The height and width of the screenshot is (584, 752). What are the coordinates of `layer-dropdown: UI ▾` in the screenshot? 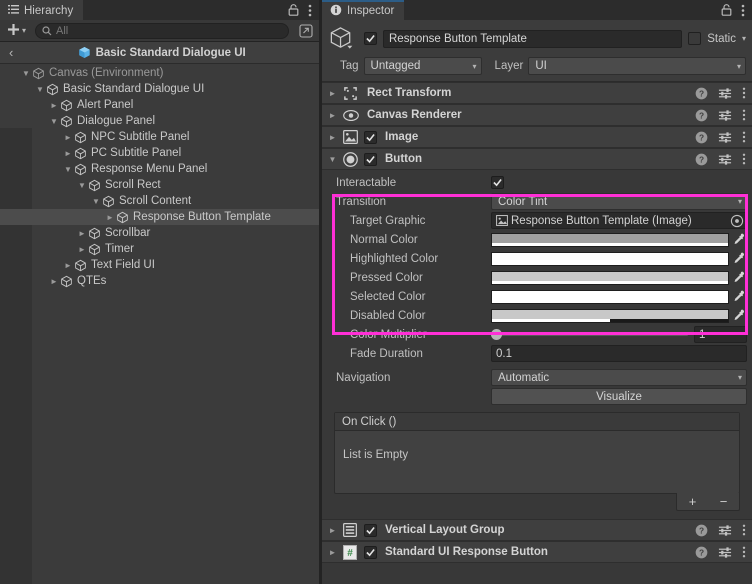 It's located at (637, 66).